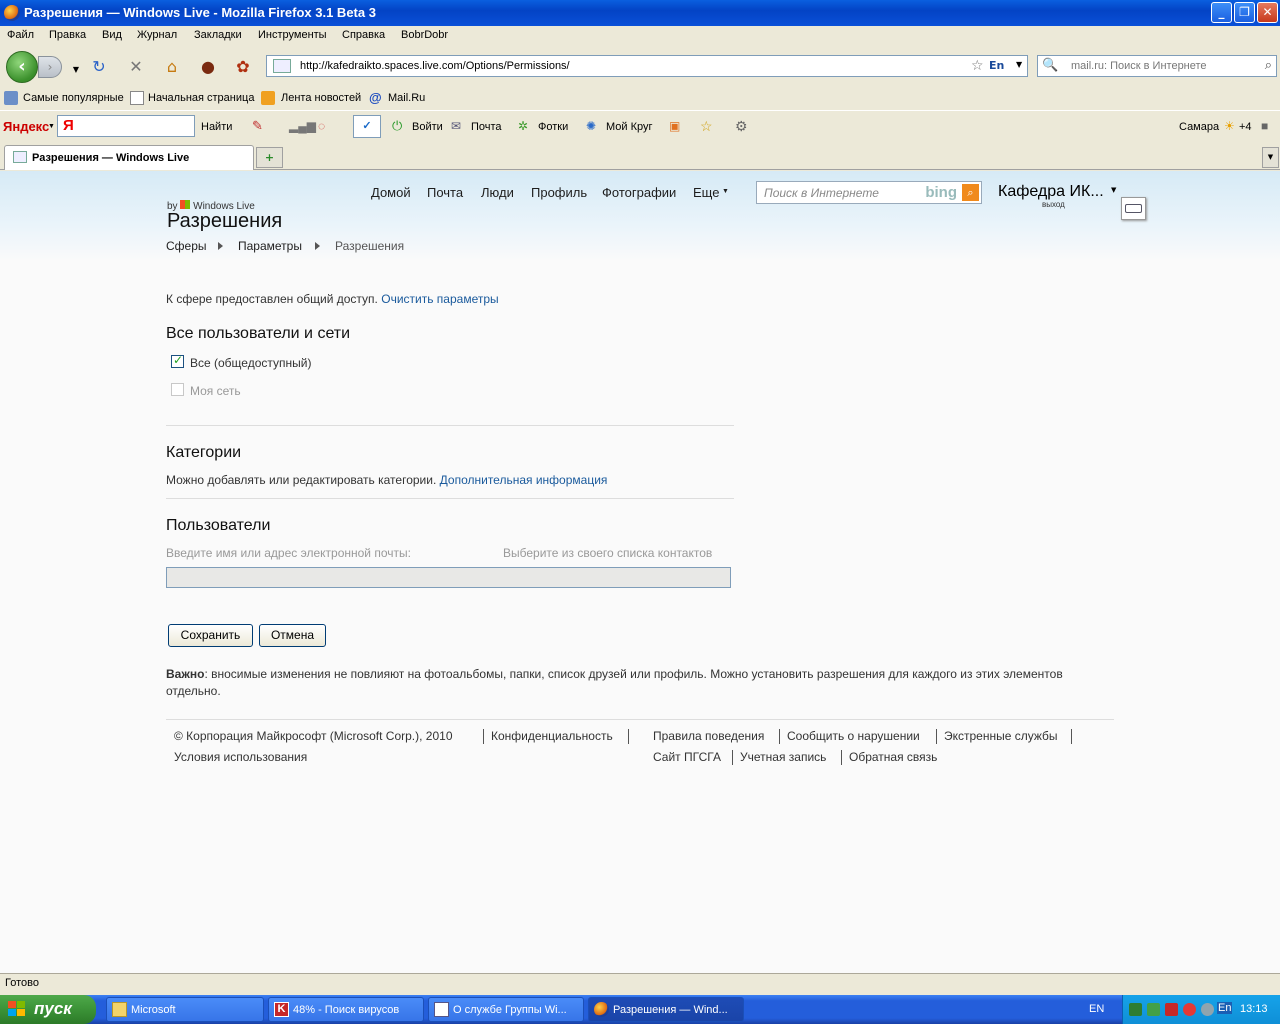  What do you see at coordinates (1221, 12) in the screenshot?
I see `minimize-button: _` at bounding box center [1221, 12].